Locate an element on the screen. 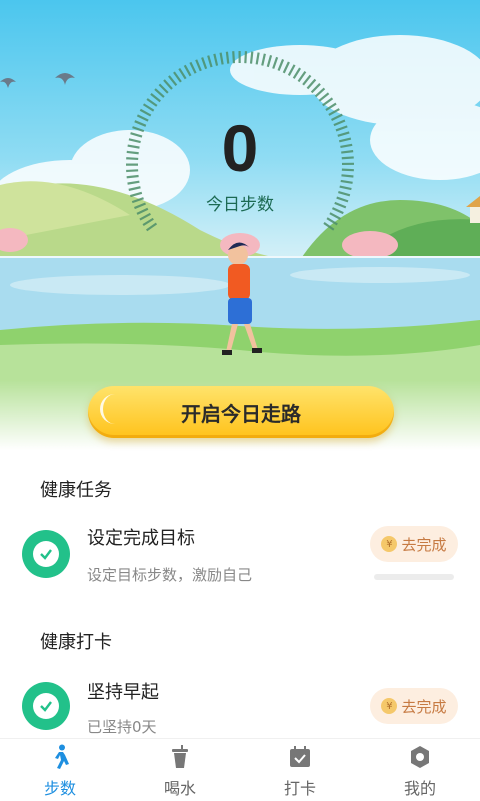 The width and height of the screenshot is (480, 801). tab-water: 喝水 is located at coordinates (180, 770).